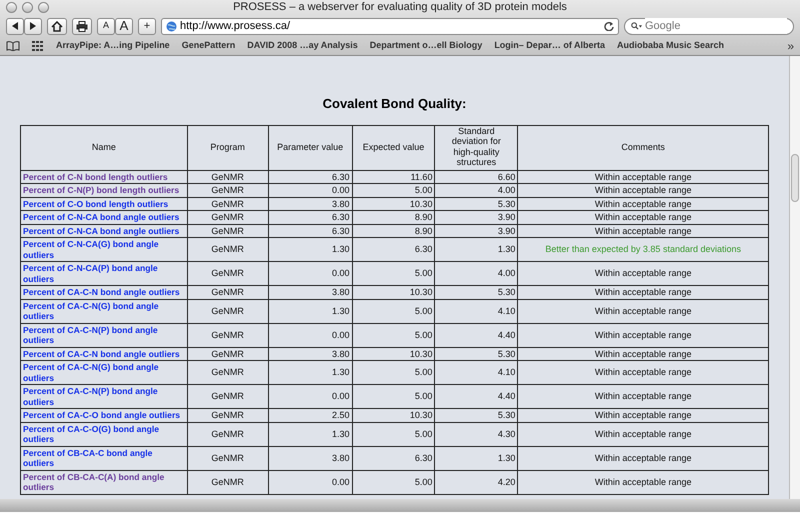  Describe the element at coordinates (670, 46) in the screenshot. I see `bookmark-link: Audiobaba Music Search` at that location.